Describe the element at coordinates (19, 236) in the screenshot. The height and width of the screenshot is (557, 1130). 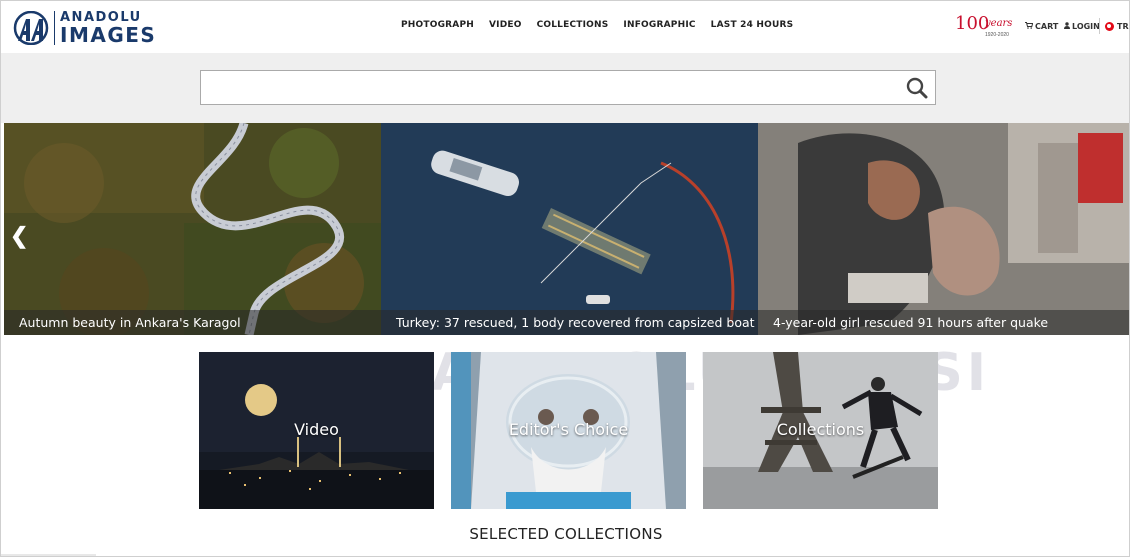
I see `carousel-prev-arrow-icon: ❮` at that location.